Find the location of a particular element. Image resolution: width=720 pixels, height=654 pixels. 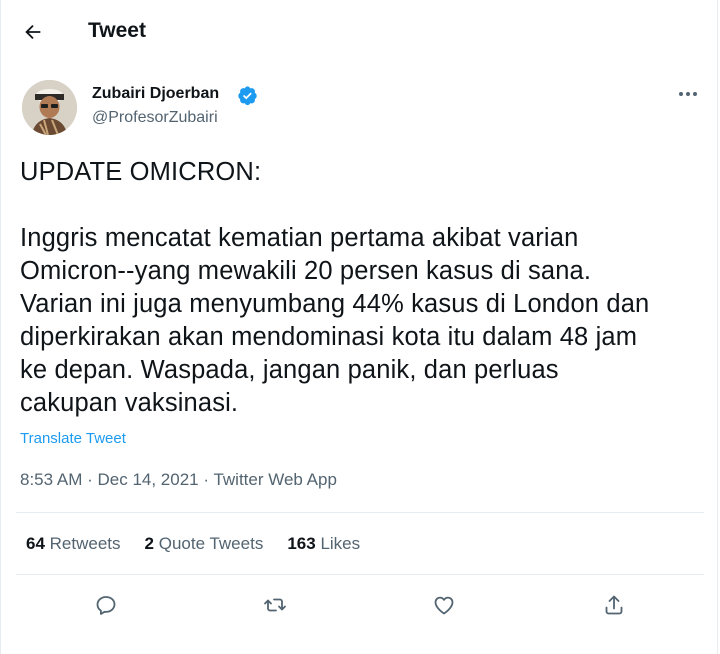

likes-label: Likes is located at coordinates (340, 543).